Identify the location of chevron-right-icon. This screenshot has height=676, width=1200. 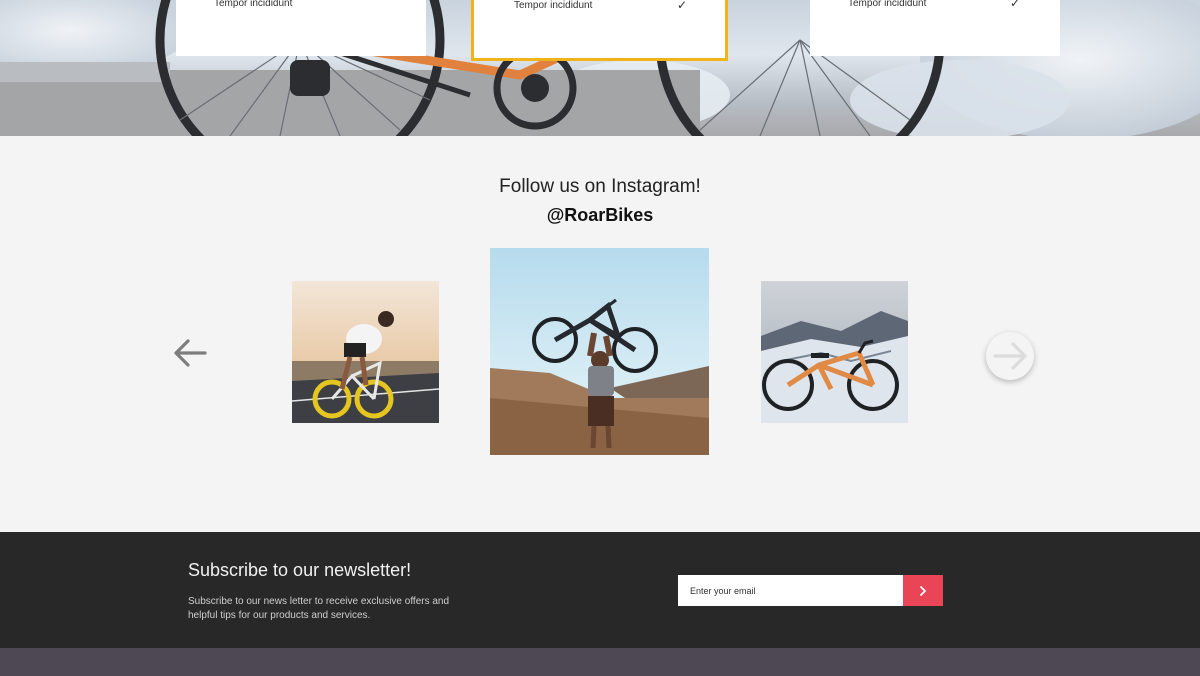
(923, 590).